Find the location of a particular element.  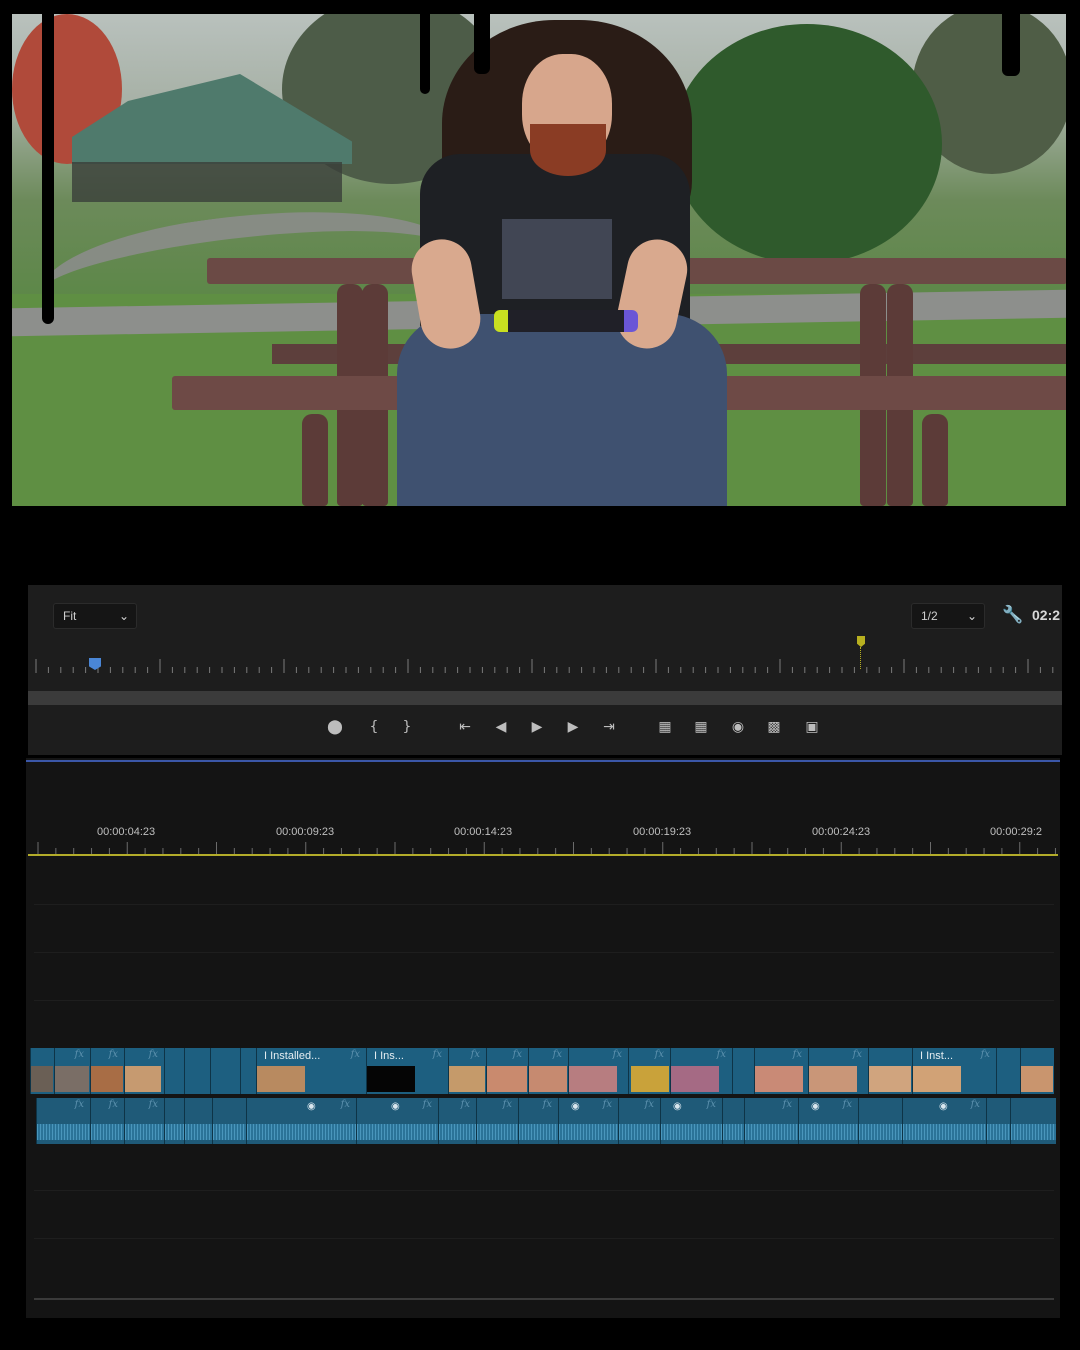

video-clip: I Installed... fx is located at coordinates (311, 1071).